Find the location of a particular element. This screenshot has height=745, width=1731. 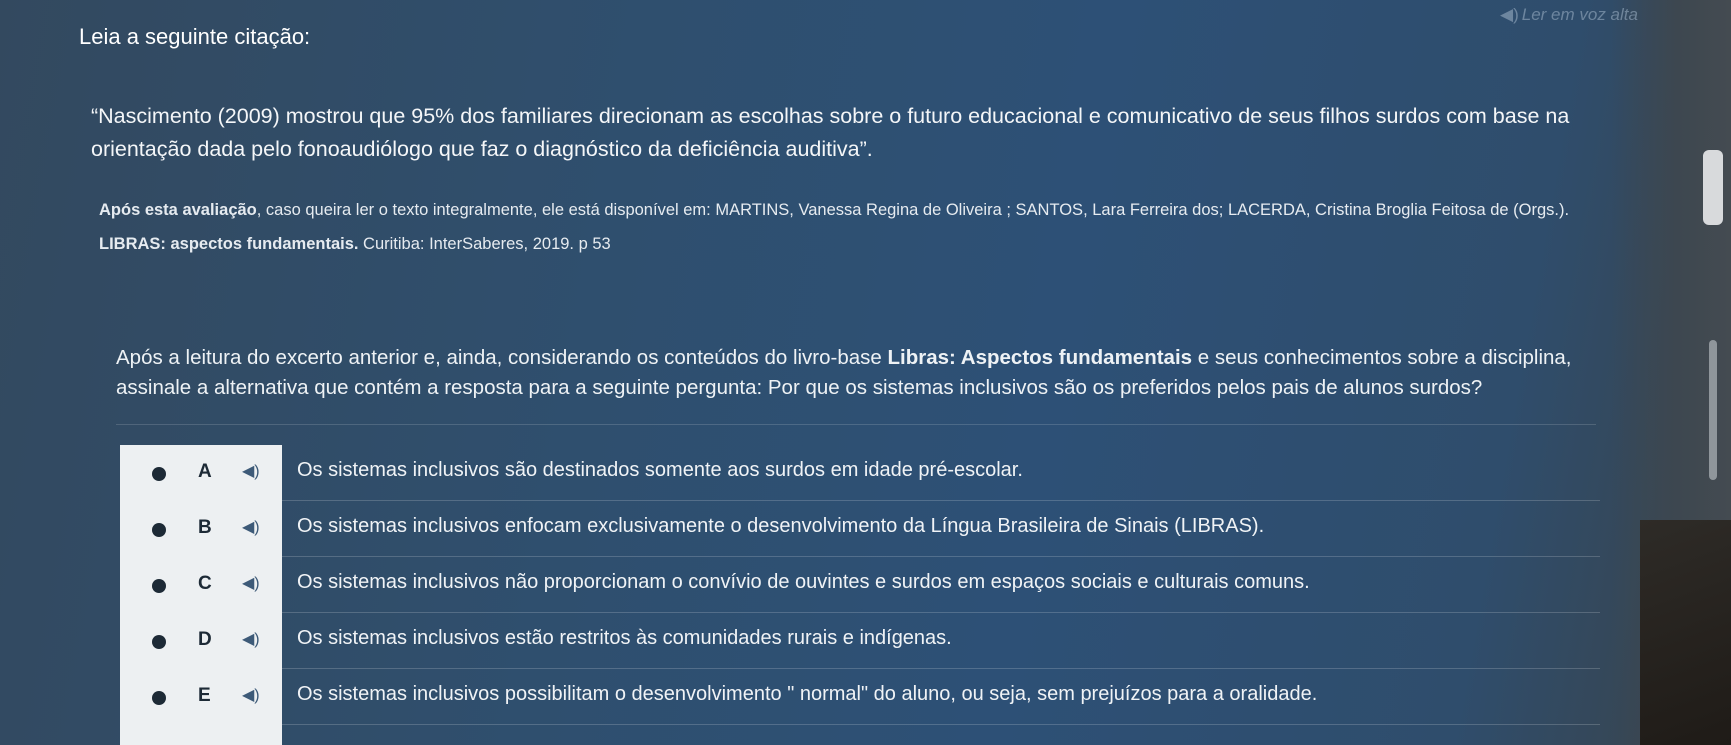

intro-title: Leia a seguinte citação: is located at coordinates (195, 36).